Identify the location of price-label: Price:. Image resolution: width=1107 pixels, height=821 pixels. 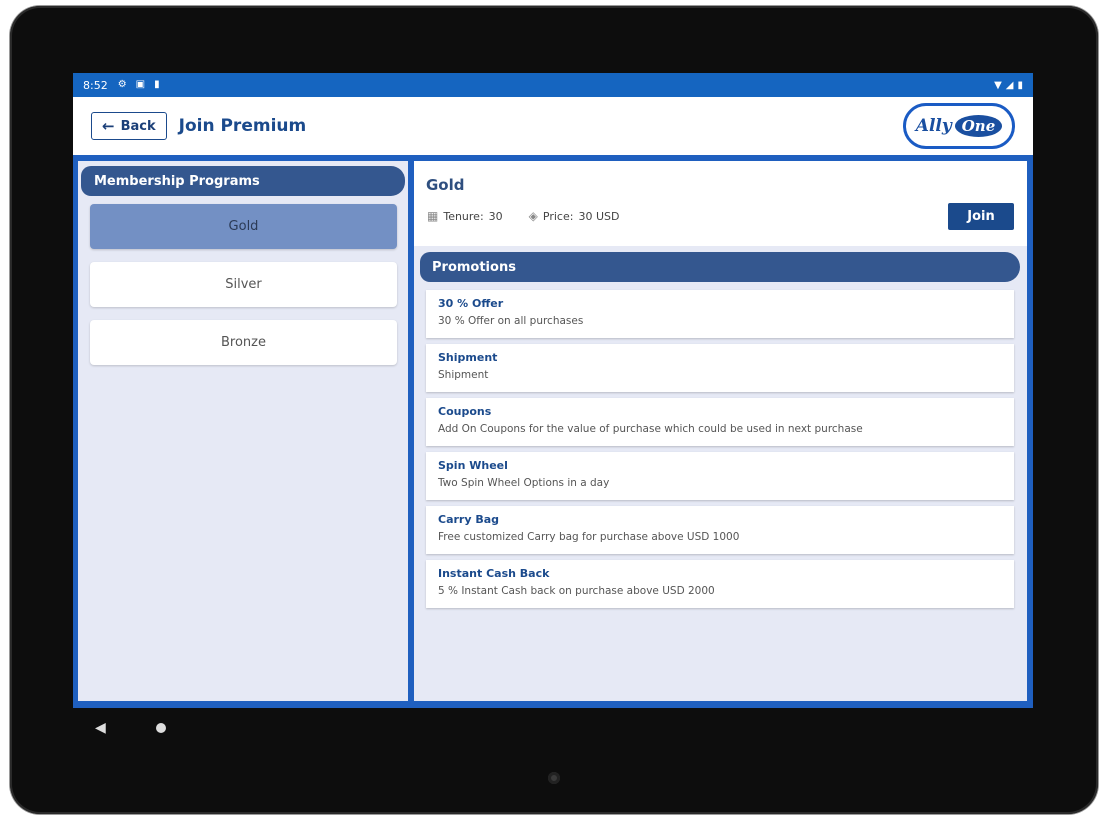
(558, 216).